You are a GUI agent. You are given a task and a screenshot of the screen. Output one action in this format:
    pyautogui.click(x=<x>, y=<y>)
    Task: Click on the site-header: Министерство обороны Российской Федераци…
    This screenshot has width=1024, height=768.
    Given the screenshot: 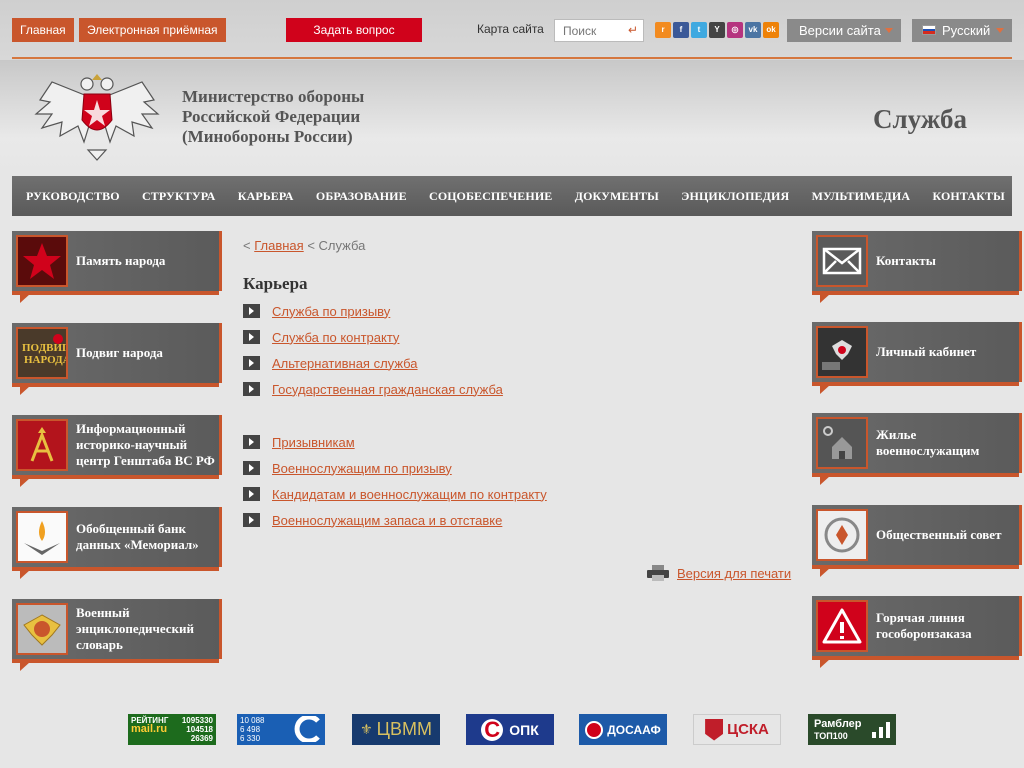 What is the action you would take?
    pyautogui.click(x=512, y=116)
    